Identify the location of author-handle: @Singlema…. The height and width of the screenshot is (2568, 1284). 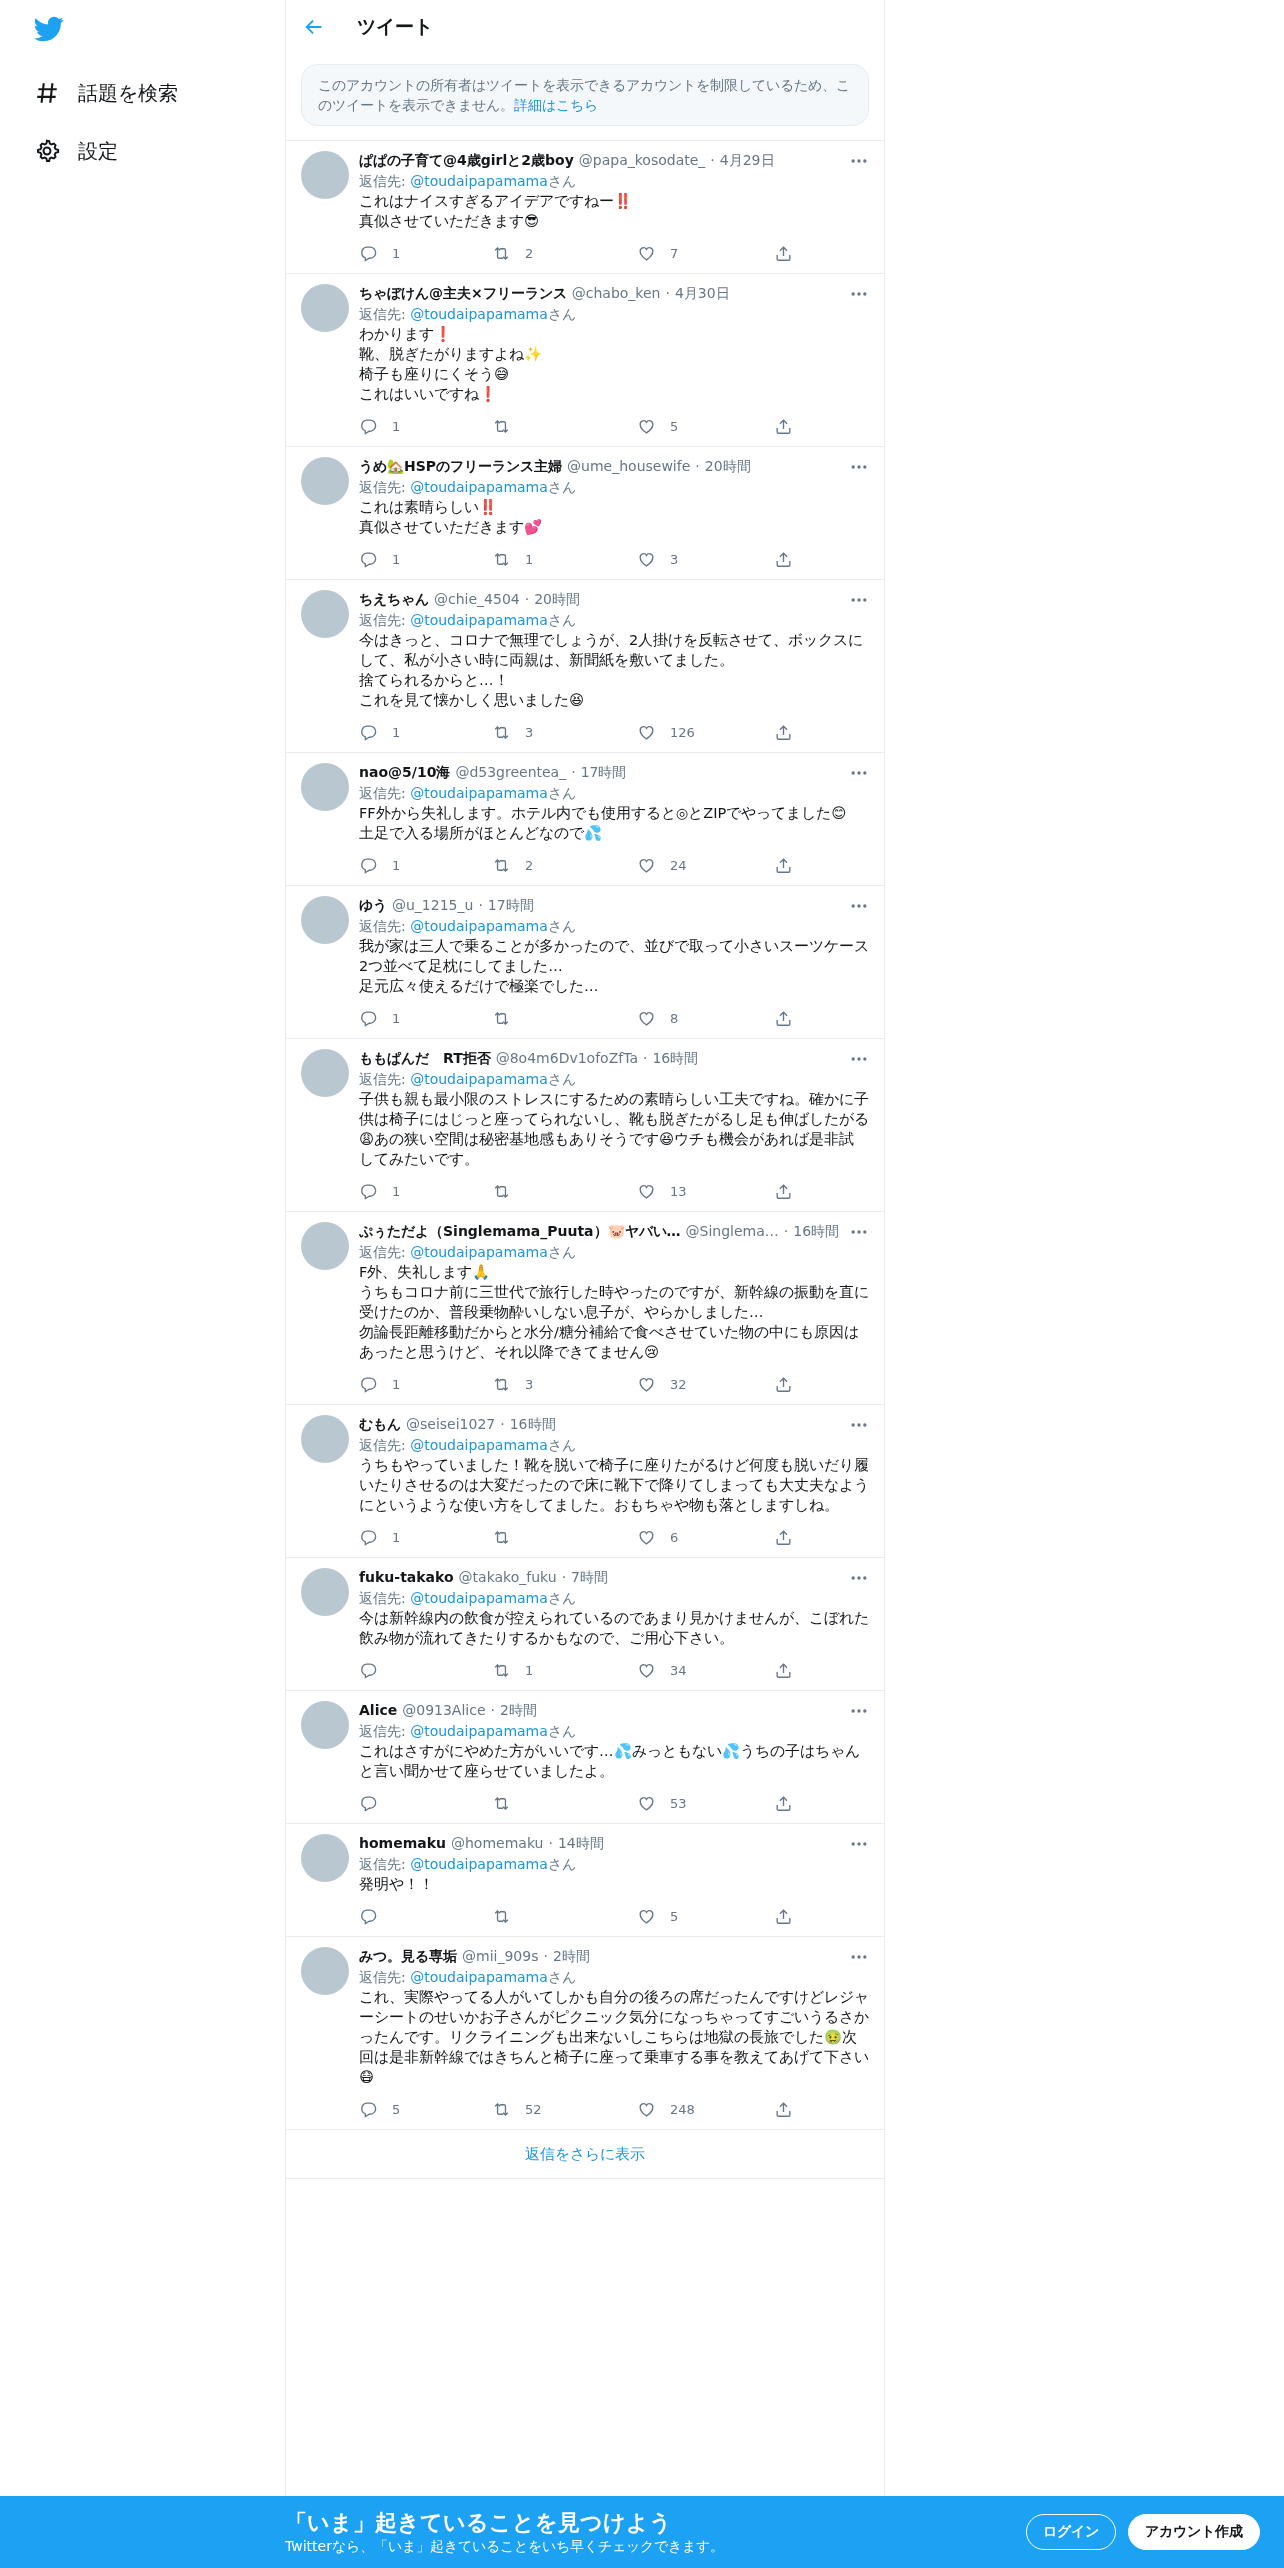
(732, 1231).